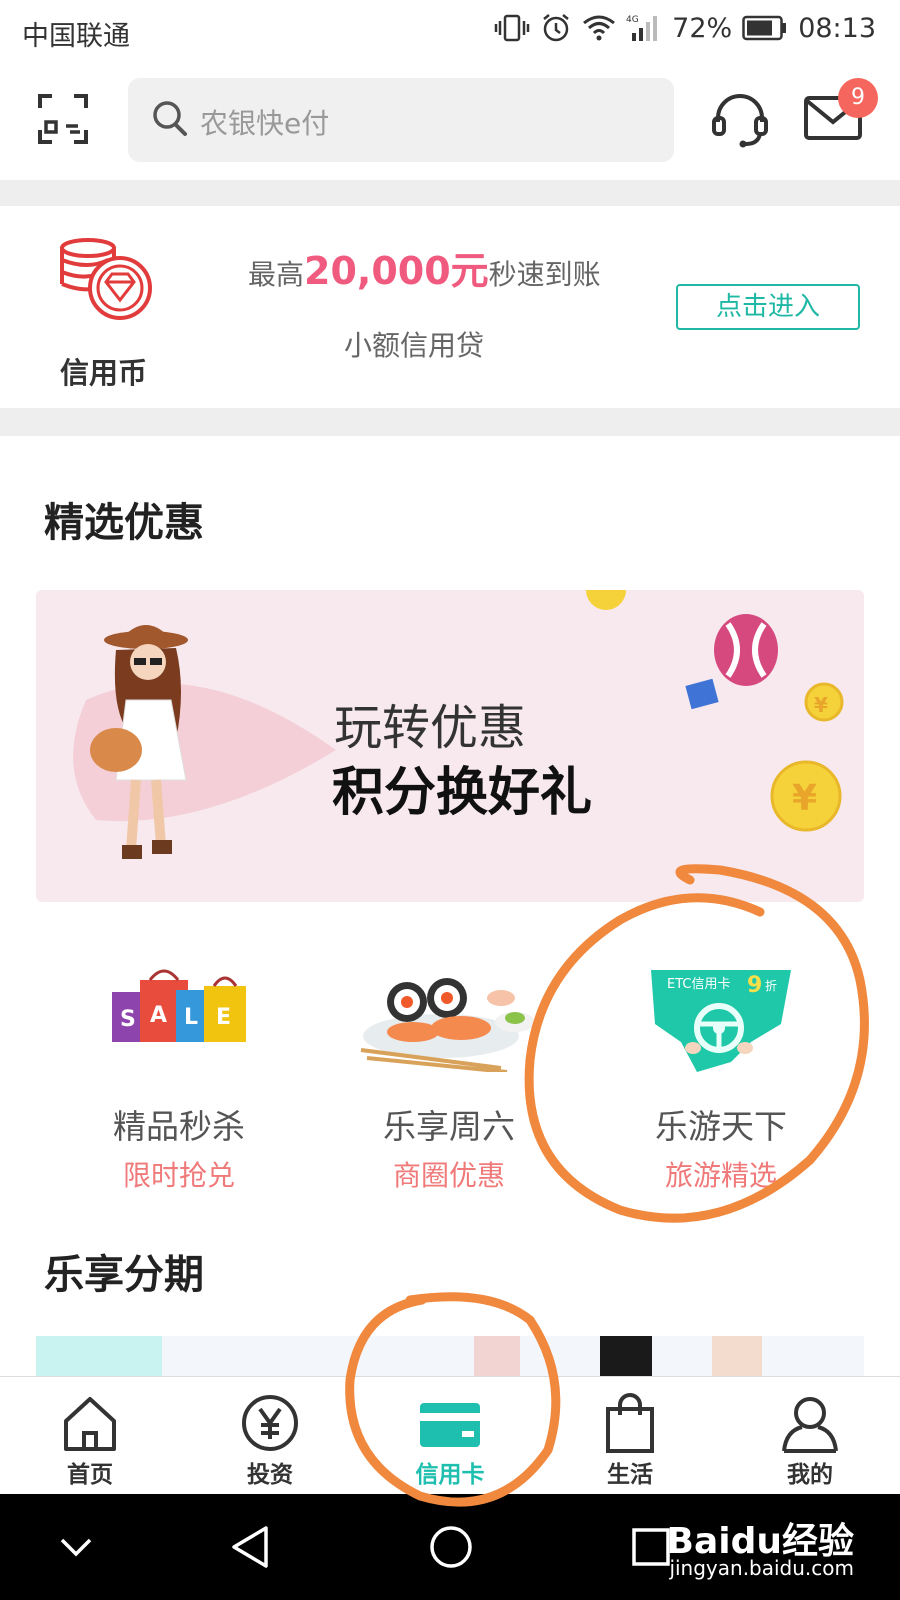  What do you see at coordinates (544, 274) in the screenshot?
I see `promo-suffix: 秒速到账` at bounding box center [544, 274].